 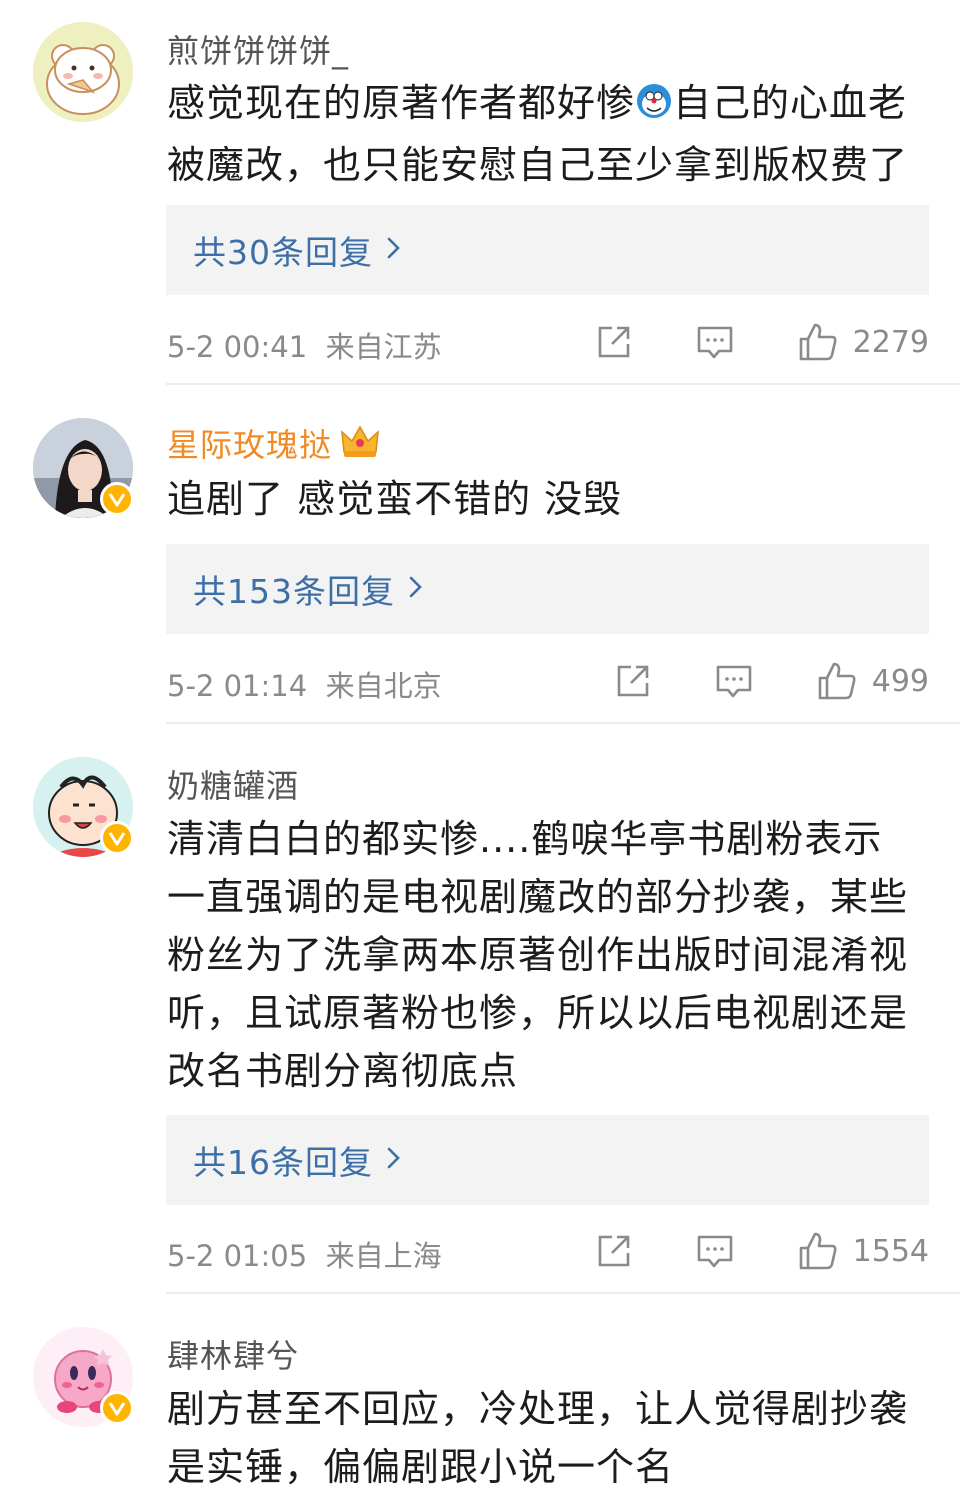 I want to click on view-replies-button: 共16条回复, so click(x=547, y=1160).